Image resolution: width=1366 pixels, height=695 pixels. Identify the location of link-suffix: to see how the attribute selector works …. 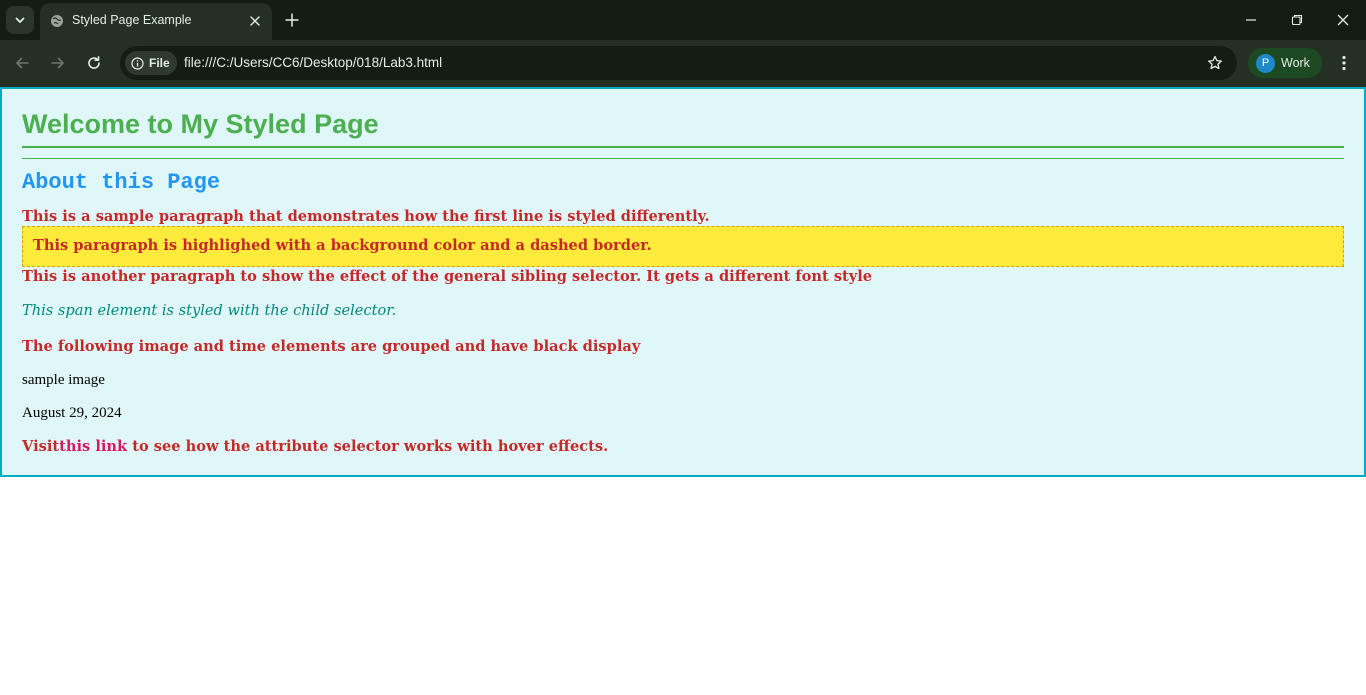
(368, 446).